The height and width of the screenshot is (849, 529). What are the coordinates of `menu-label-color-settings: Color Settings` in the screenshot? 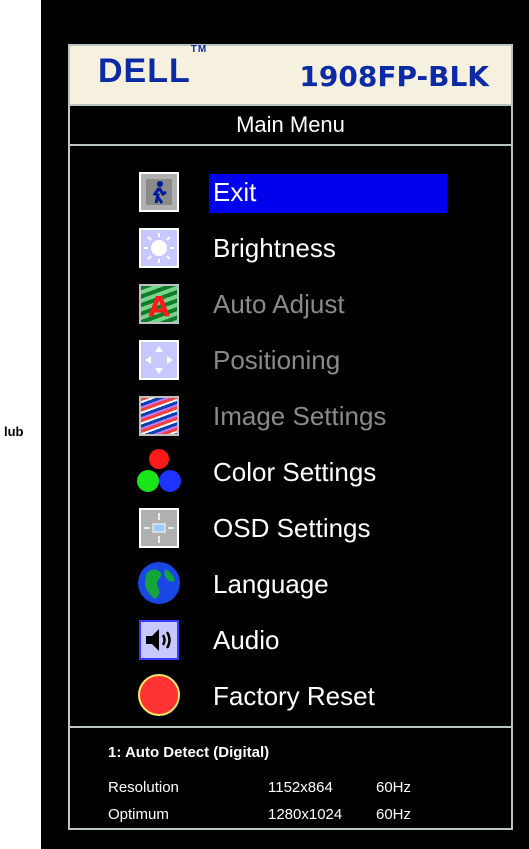 It's located at (295, 472).